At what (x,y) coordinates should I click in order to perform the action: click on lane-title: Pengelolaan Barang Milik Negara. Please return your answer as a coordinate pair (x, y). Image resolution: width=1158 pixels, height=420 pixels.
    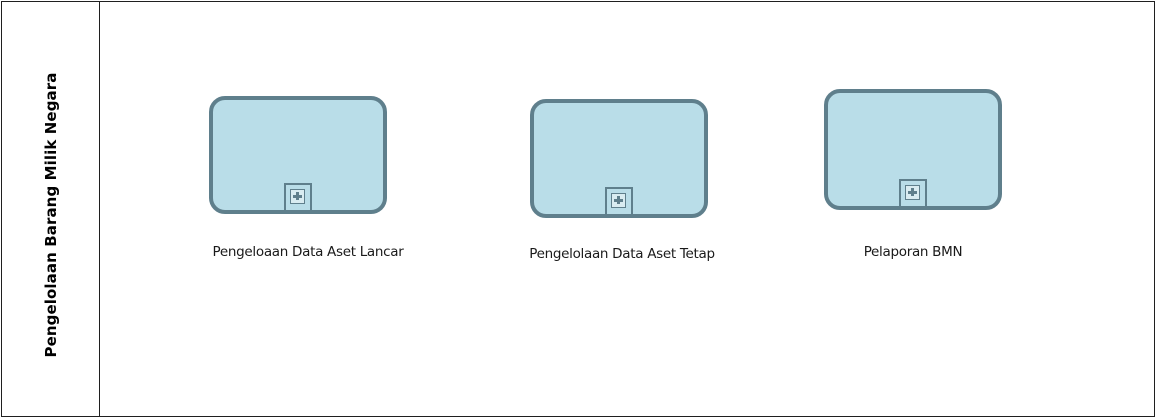
    Looking at the image, I should click on (51, 215).